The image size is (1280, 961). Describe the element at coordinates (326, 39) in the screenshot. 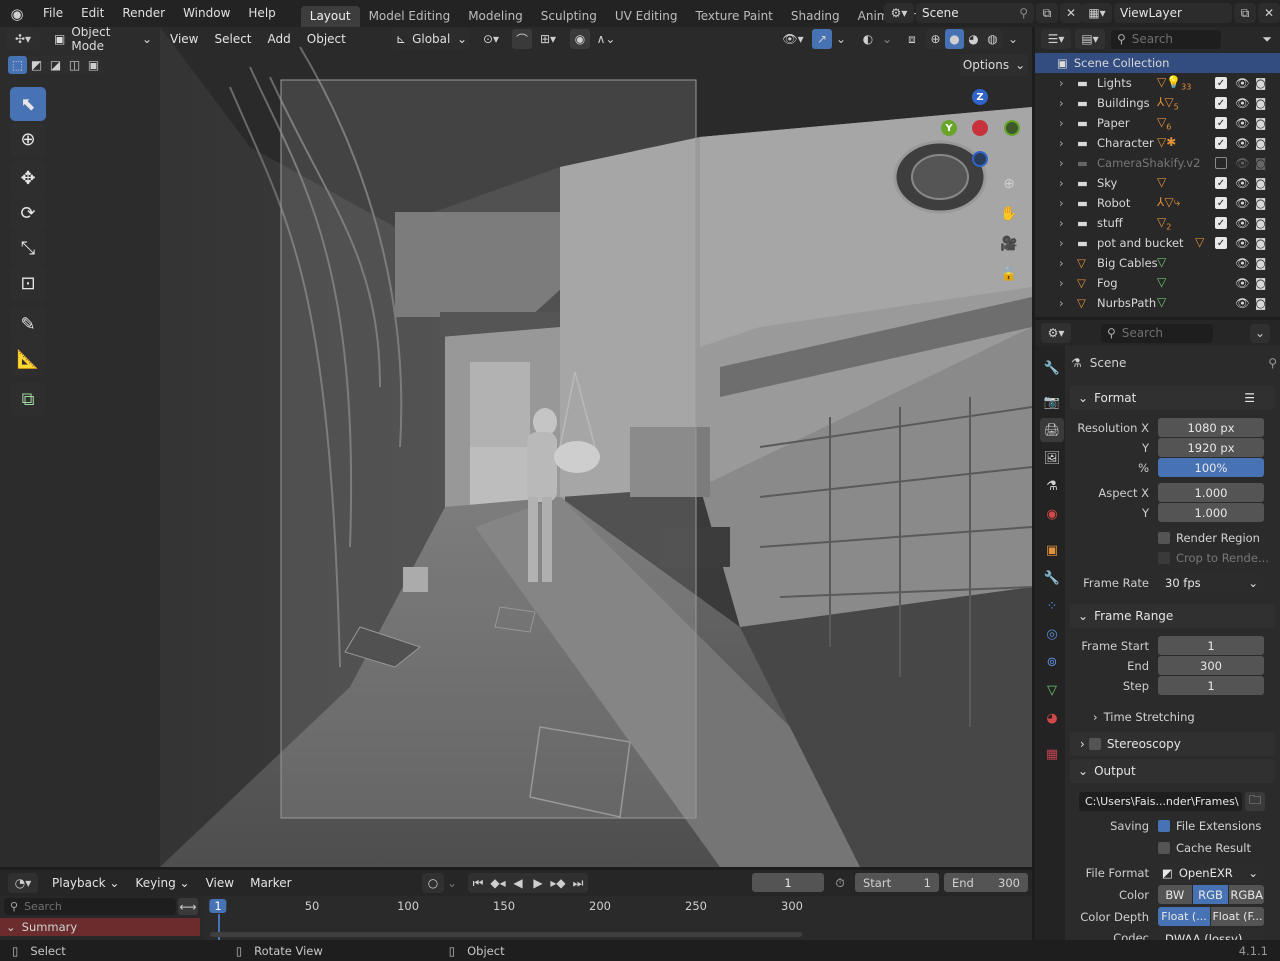

I see `menu-object: Object` at that location.